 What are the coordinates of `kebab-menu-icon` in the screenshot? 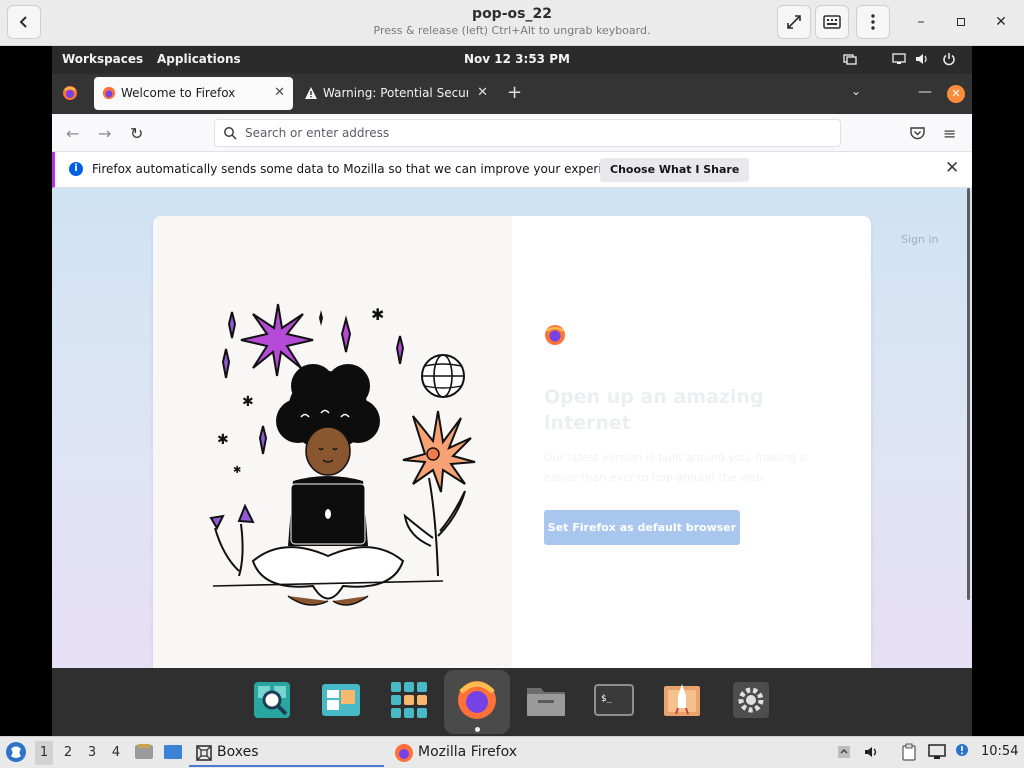 It's located at (873, 22).